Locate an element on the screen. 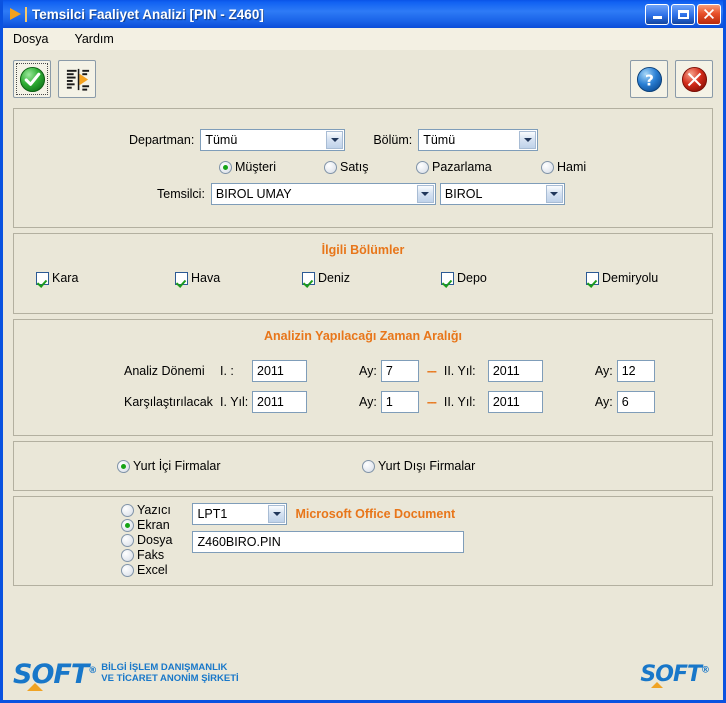 The image size is (726, 703). checkbox-demiryolu: Demiryolu is located at coordinates (622, 278).